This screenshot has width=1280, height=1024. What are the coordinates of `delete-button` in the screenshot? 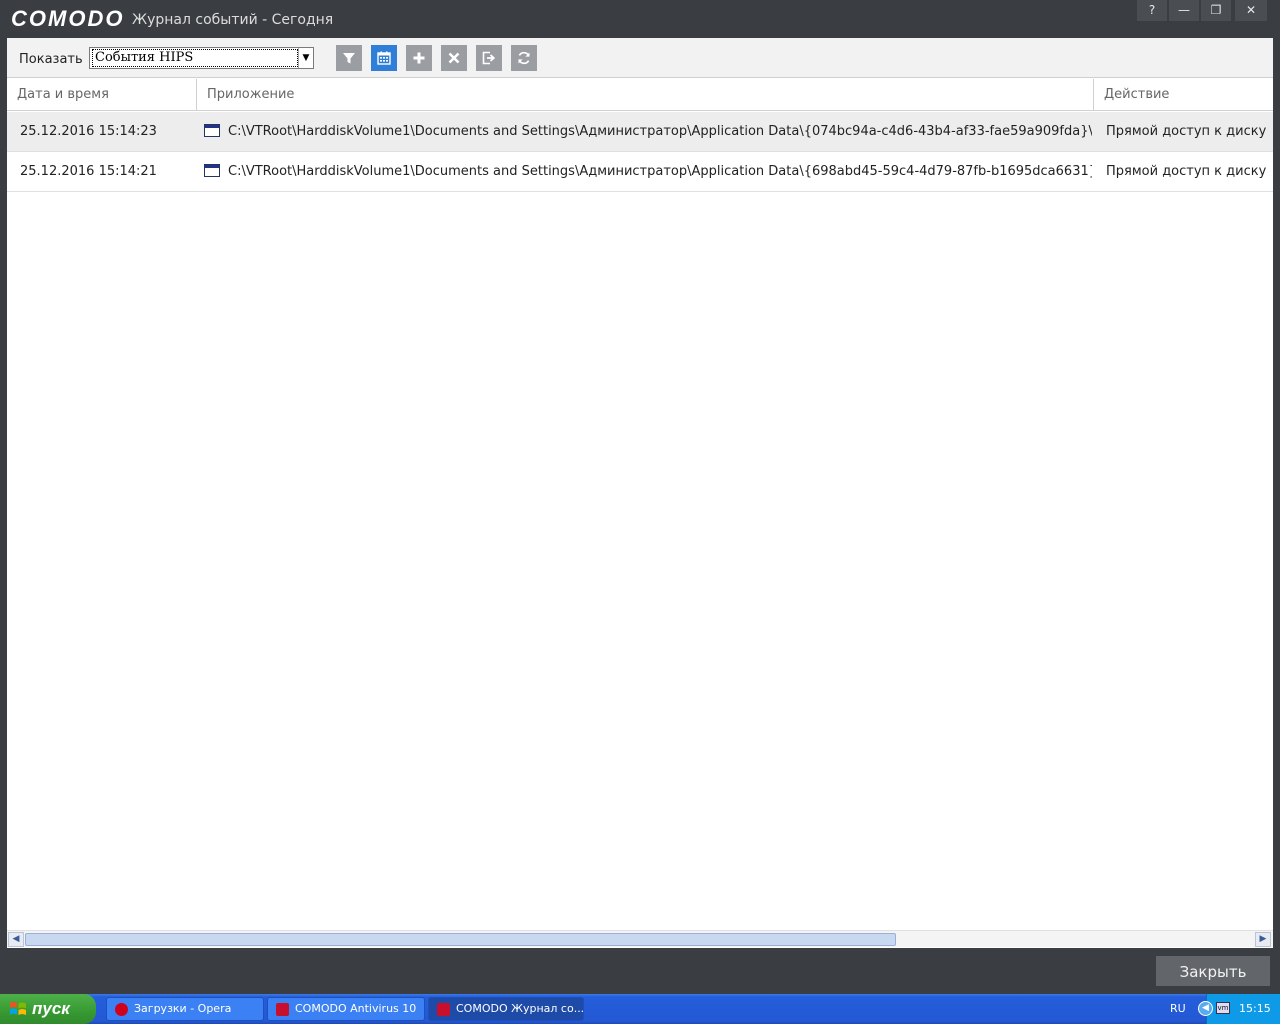 It's located at (454, 58).